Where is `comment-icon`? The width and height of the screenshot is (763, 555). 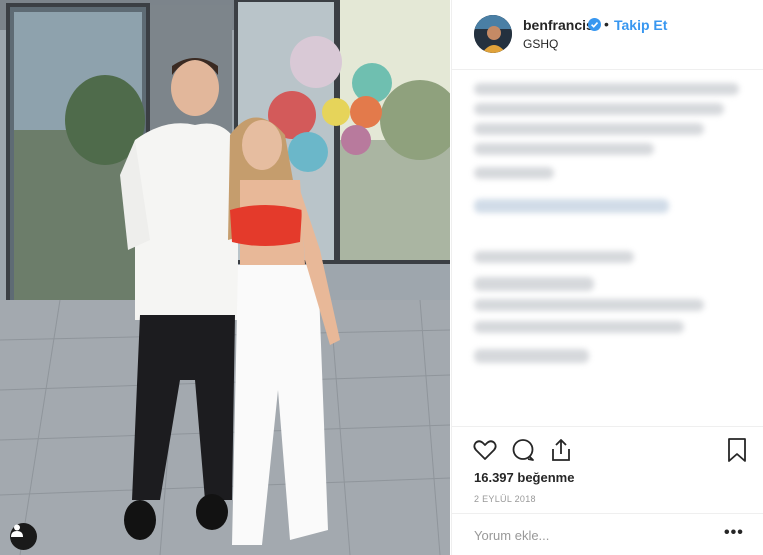 comment-icon is located at coordinates (523, 450).